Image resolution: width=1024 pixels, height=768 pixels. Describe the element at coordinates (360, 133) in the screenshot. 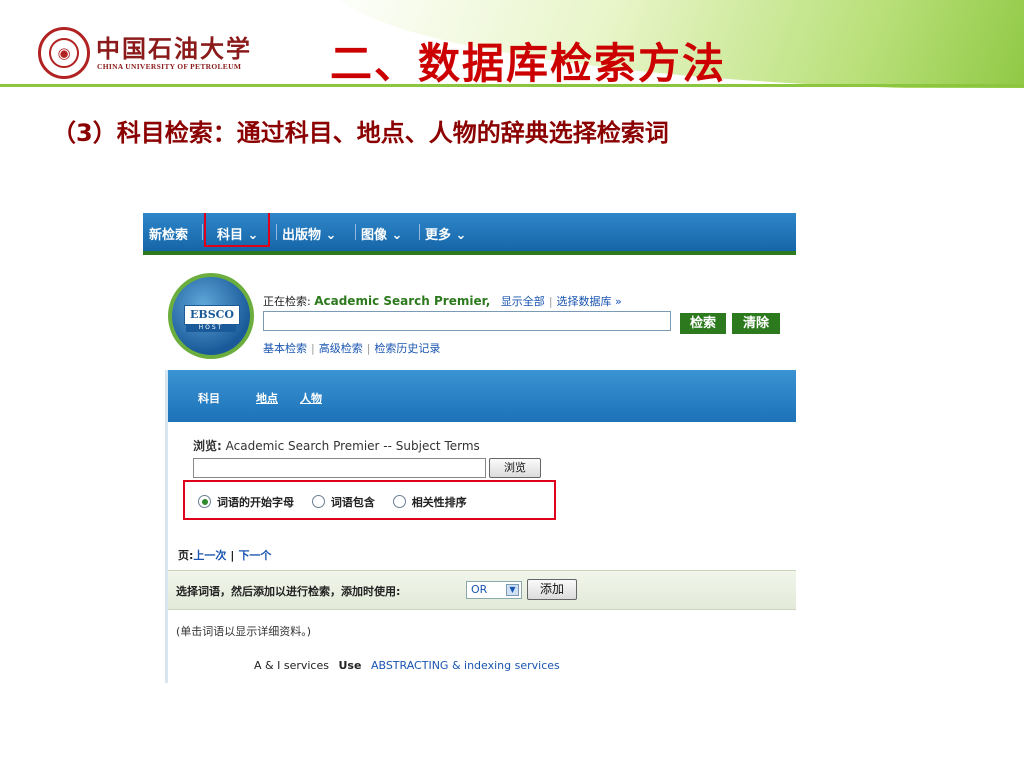

I see `slide-subtitle: （3）科目检索：通过科目、地点、人物的辞典选择检索词` at that location.